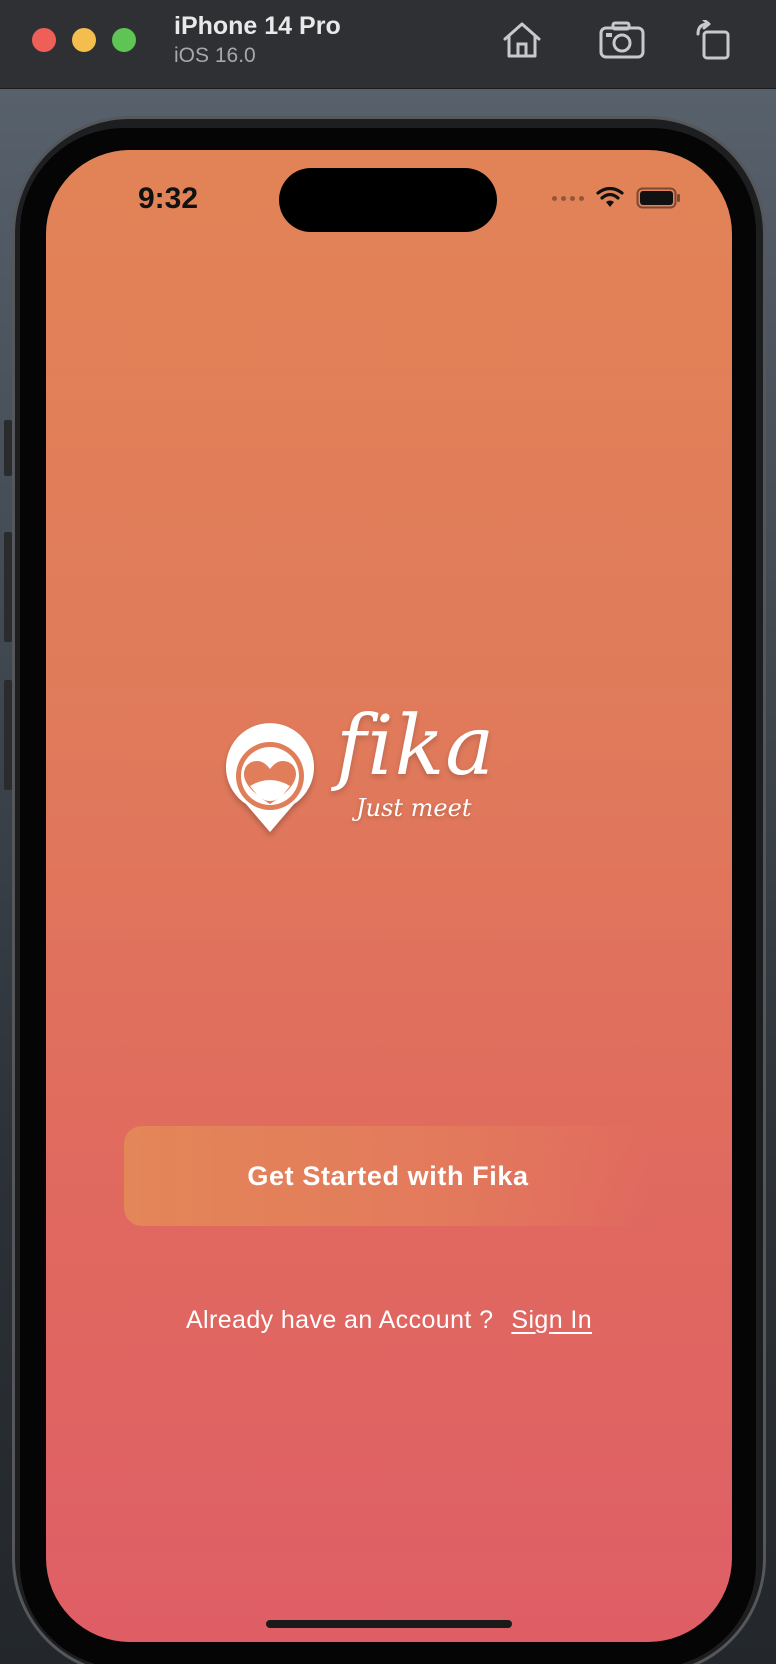  I want to click on get-started-button: Get Started with Fika, so click(388, 1176).